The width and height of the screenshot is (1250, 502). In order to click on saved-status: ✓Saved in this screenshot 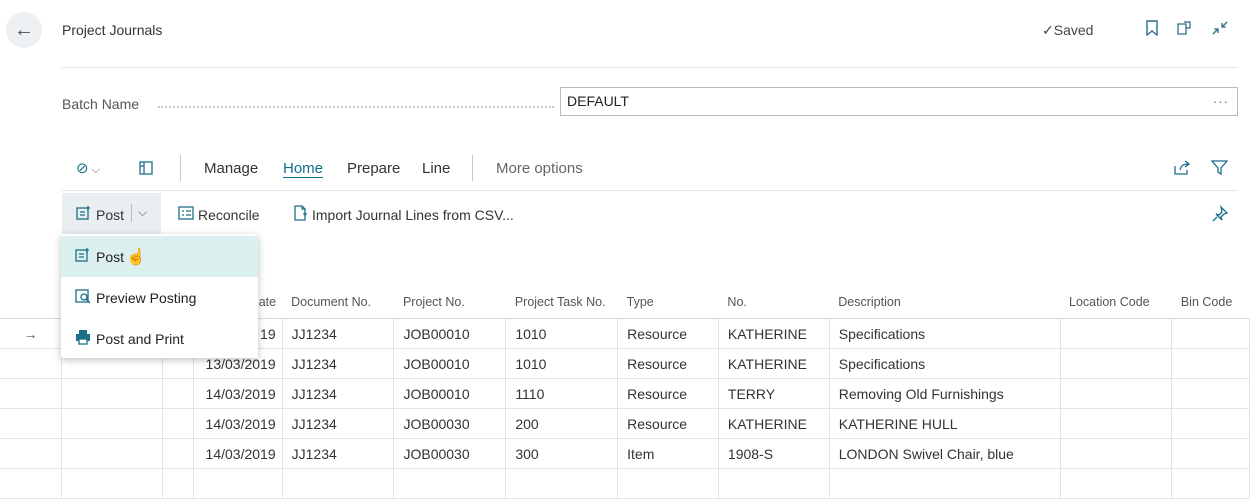, I will do `click(1068, 30)`.